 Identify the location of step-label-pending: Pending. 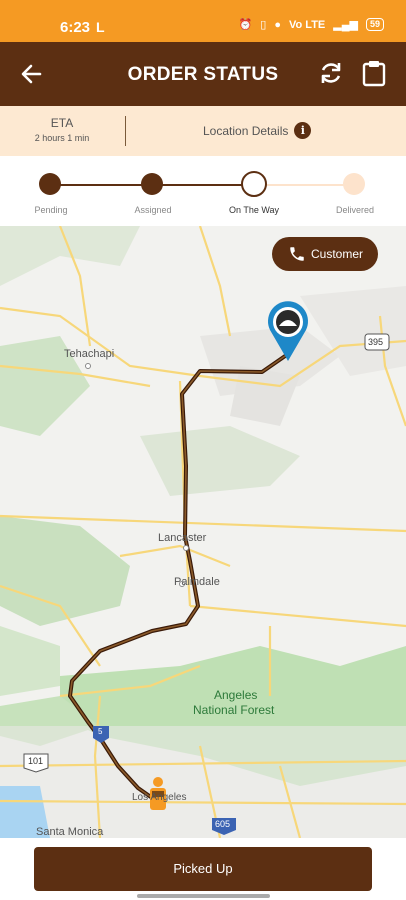
(51, 210).